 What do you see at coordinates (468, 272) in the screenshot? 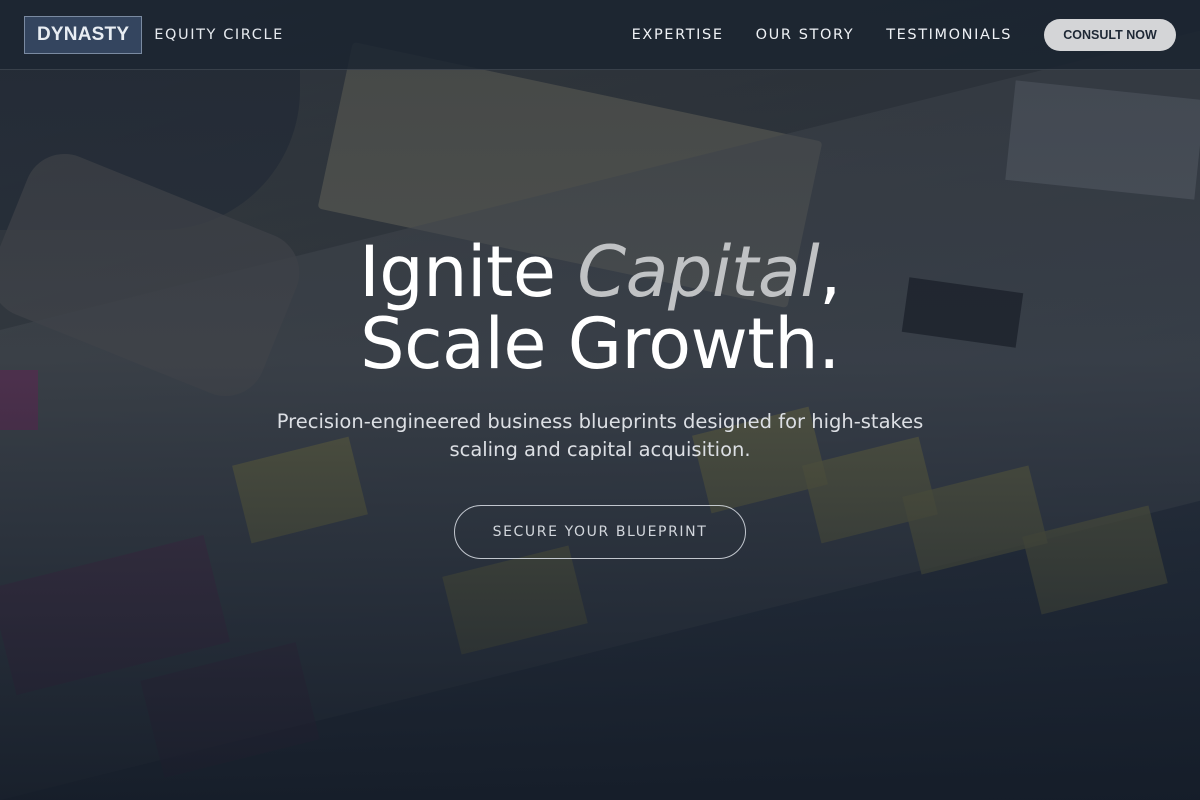
I see `hero-title-plain: Ignite` at bounding box center [468, 272].